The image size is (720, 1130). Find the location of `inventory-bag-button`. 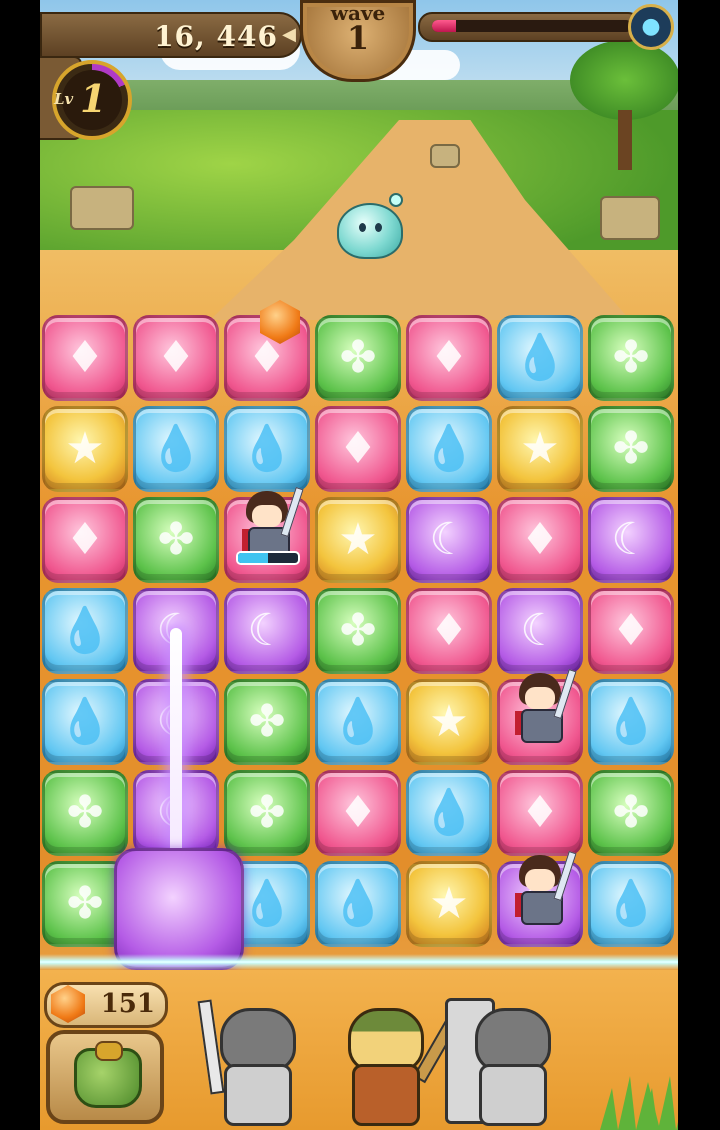

inventory-bag-button is located at coordinates (105, 1077).